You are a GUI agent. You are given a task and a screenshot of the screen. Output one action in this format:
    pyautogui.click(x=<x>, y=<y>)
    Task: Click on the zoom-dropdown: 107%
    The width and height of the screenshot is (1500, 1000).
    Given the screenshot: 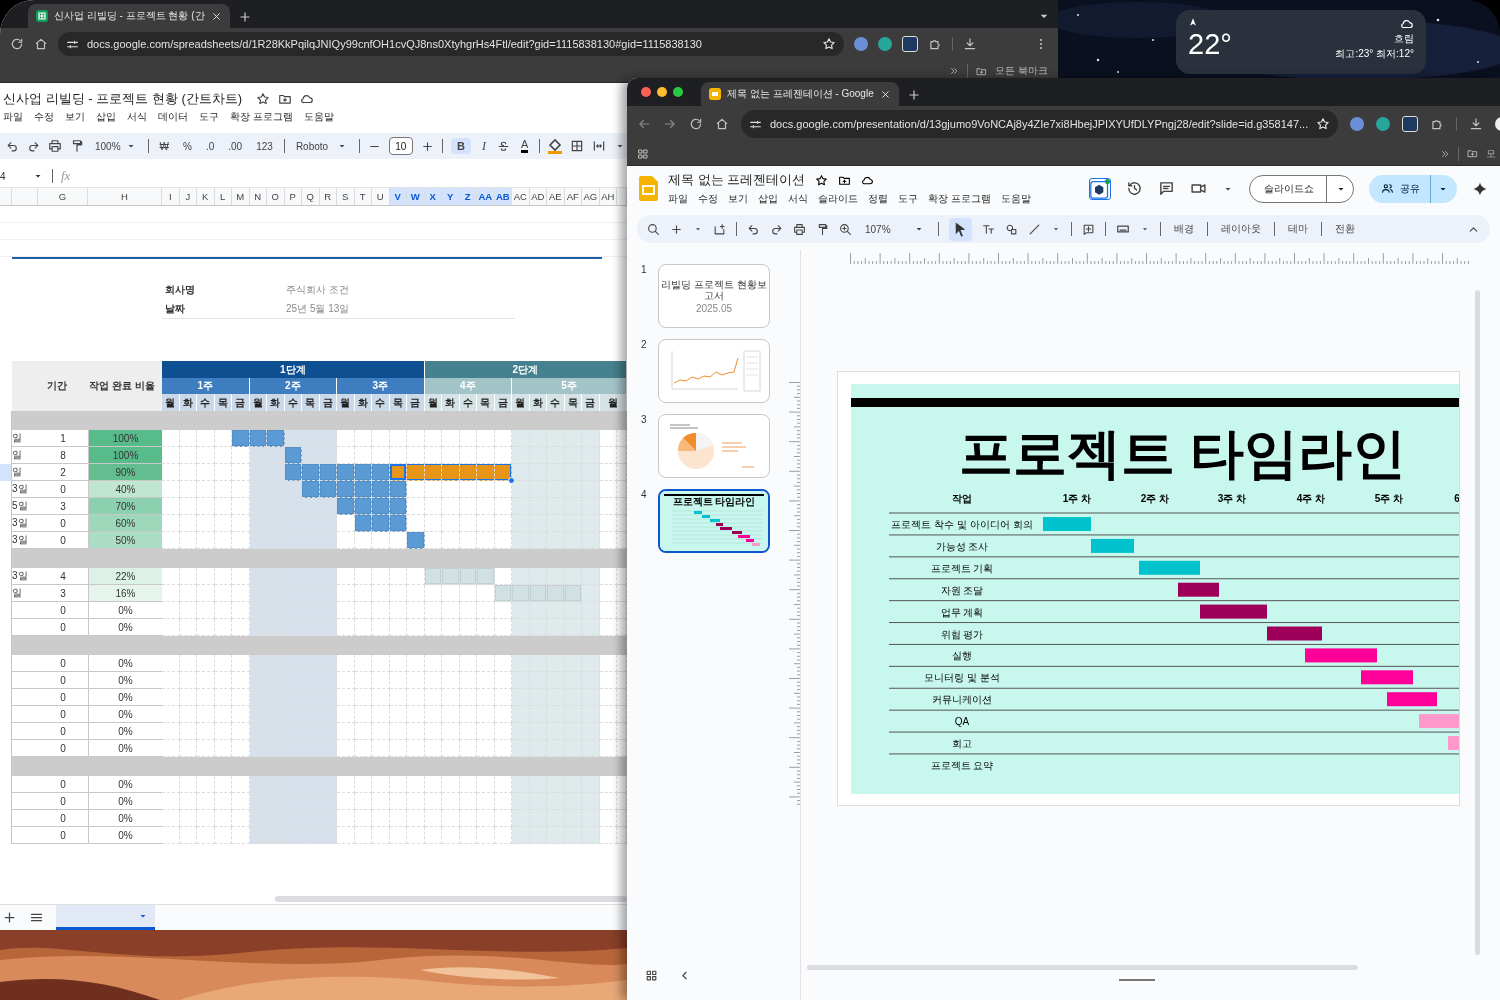 What is the action you would take?
    pyautogui.click(x=895, y=229)
    